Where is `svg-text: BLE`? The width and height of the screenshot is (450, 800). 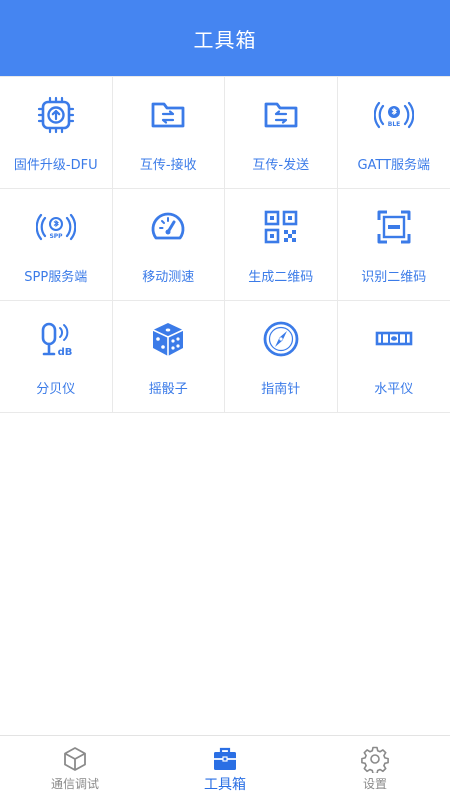 svg-text: BLE is located at coordinates (394, 124).